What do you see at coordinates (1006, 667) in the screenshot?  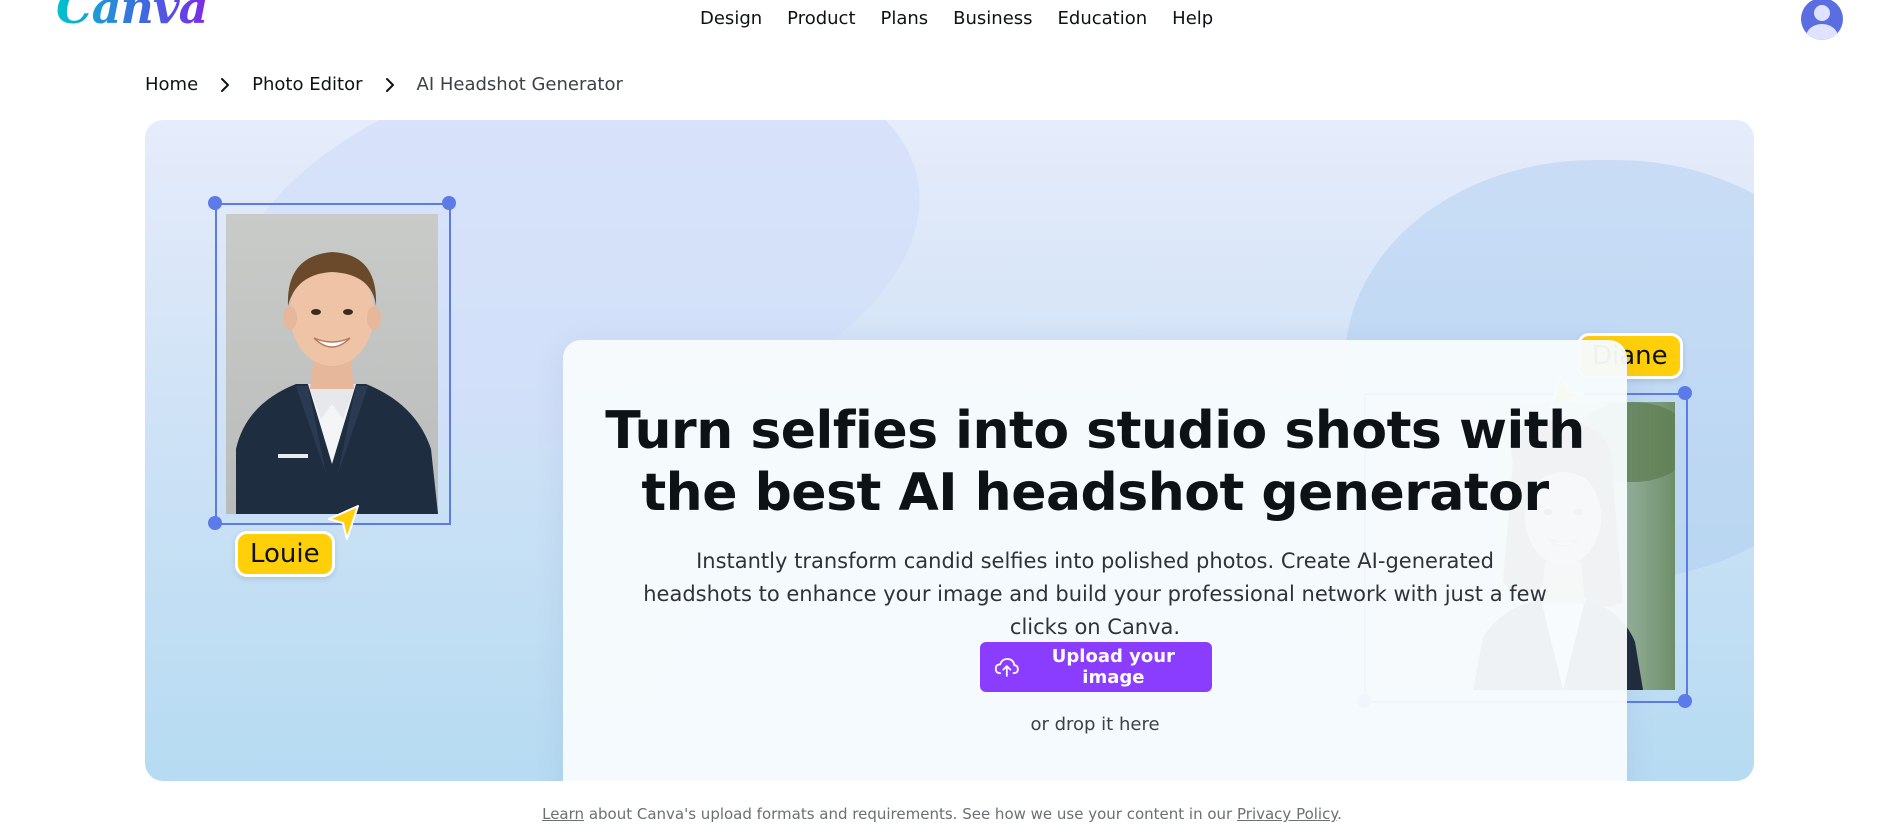 I see `upload-cloud-icon` at bounding box center [1006, 667].